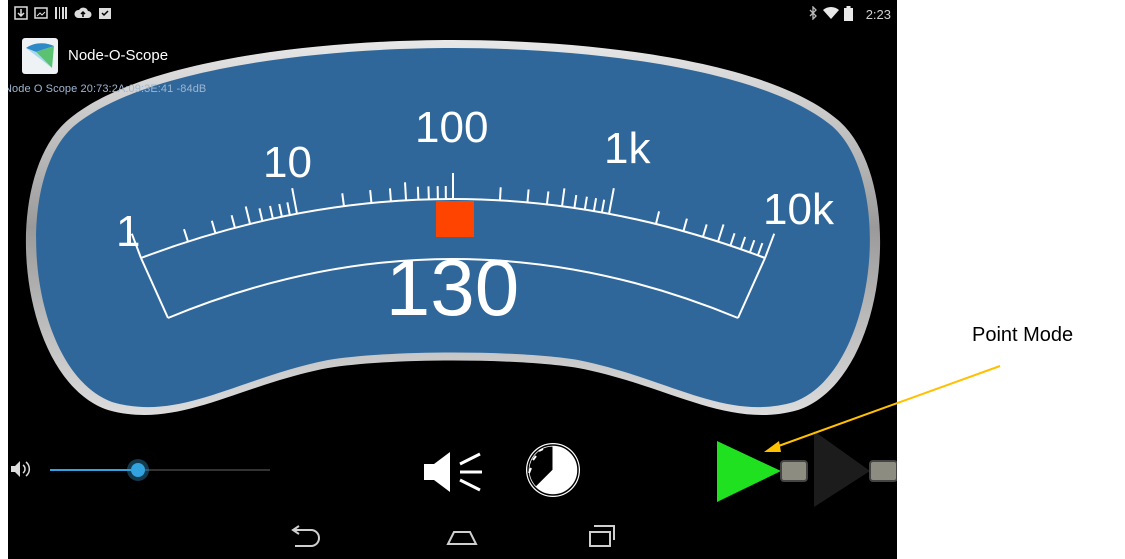 The image size is (1125, 559). What do you see at coordinates (882, 408) in the screenshot?
I see `annotation-arrow` at bounding box center [882, 408].